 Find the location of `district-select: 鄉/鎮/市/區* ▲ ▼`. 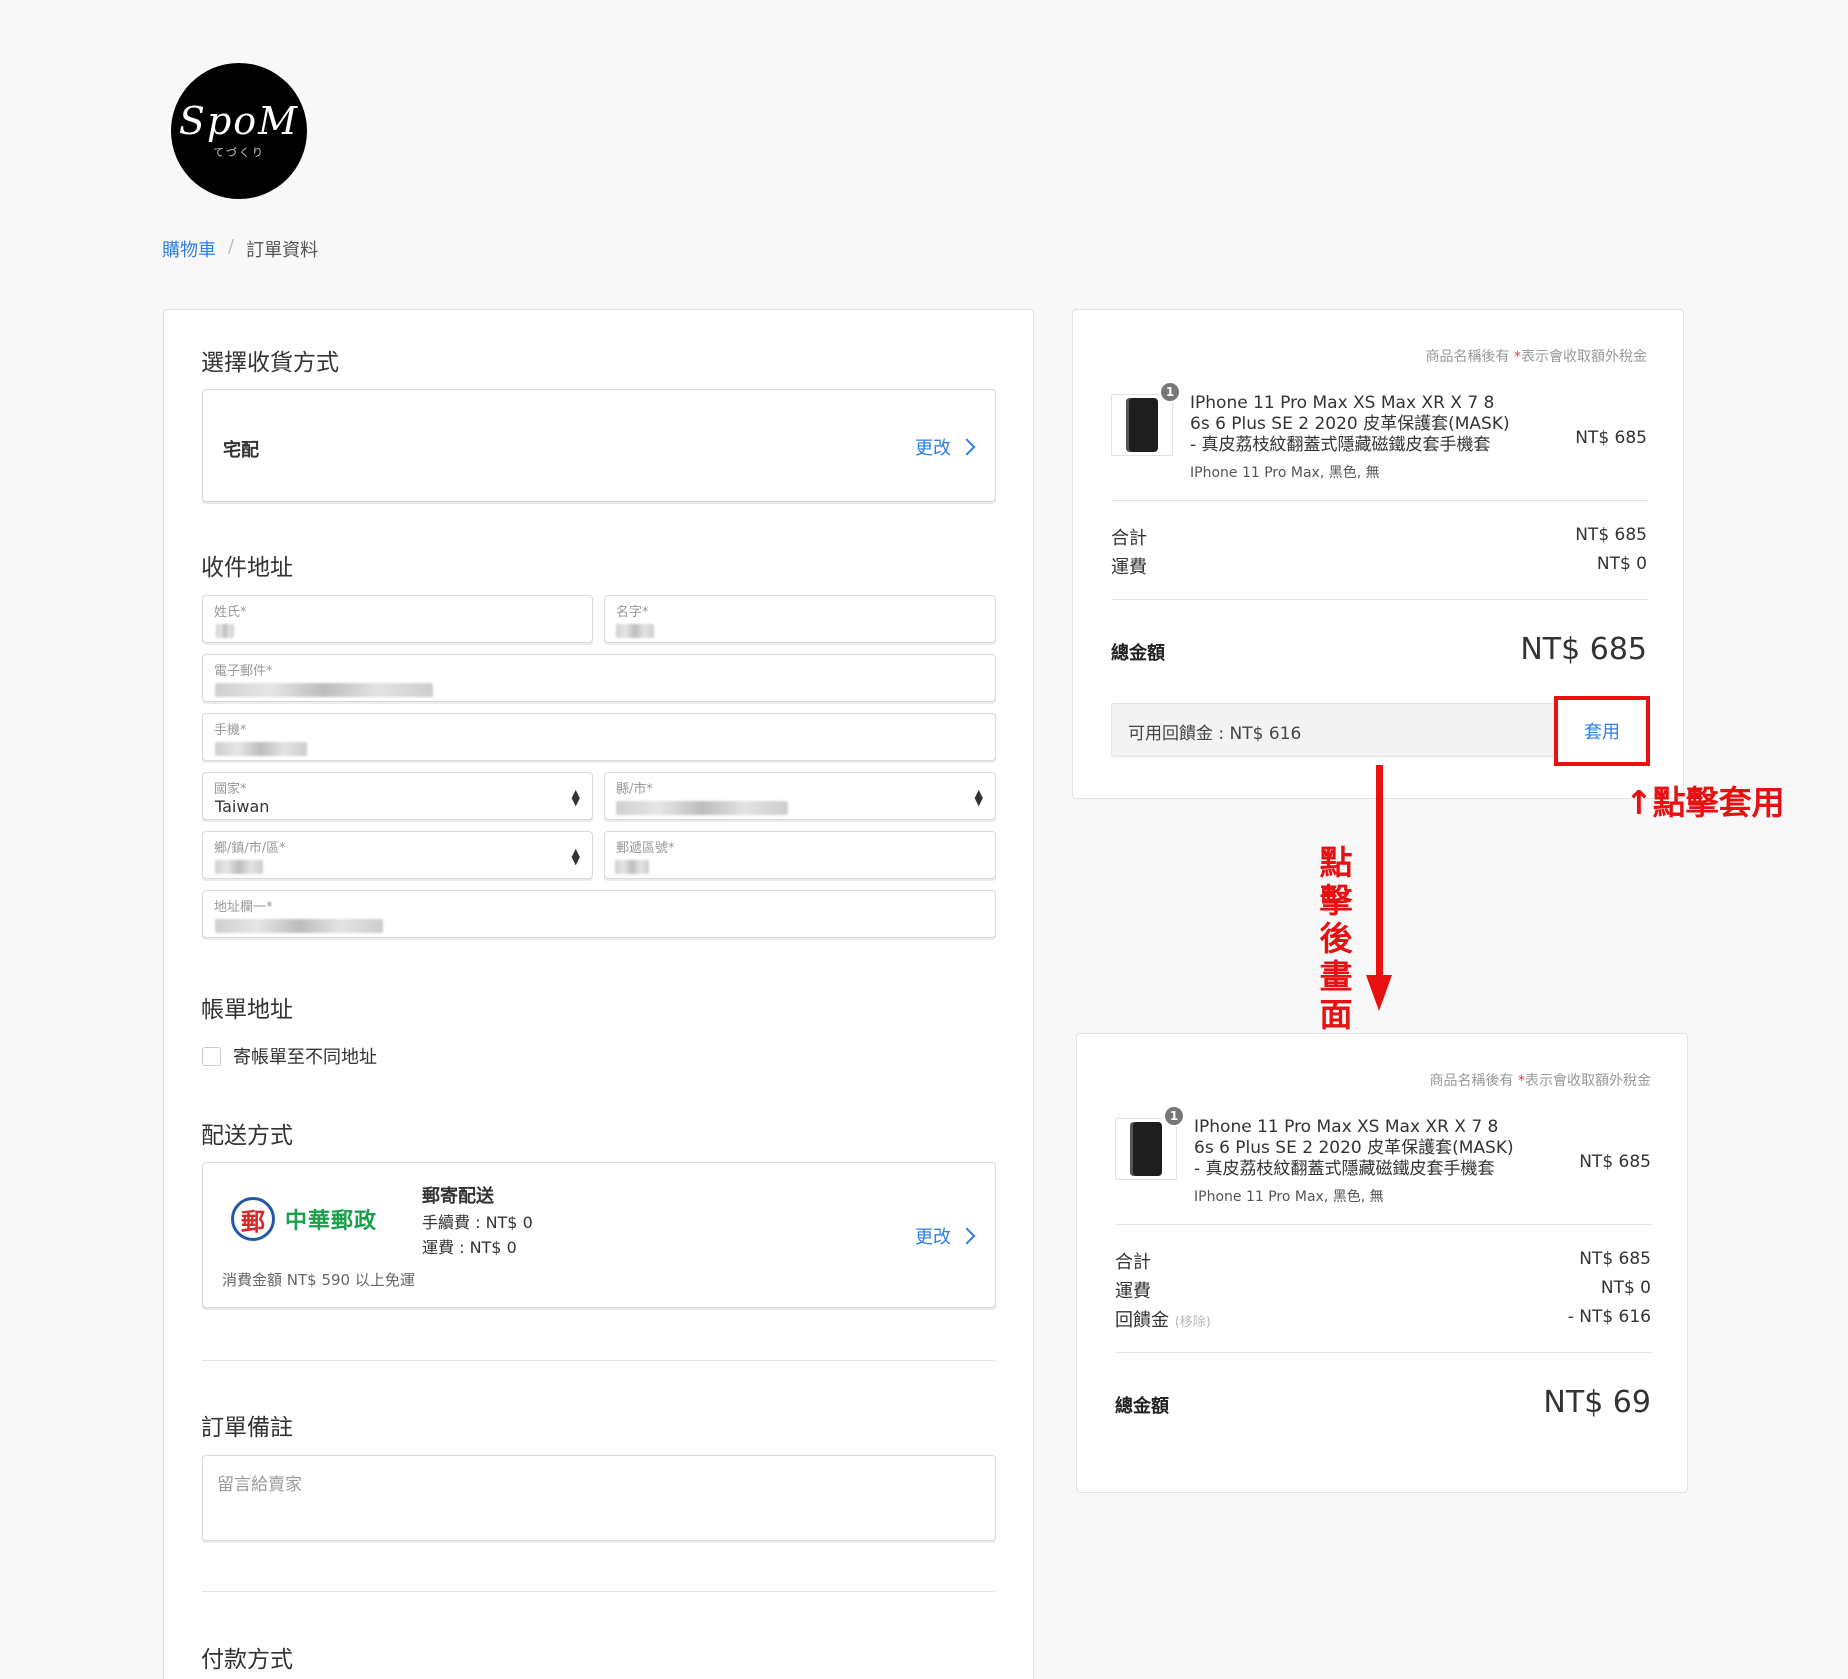

district-select: 鄉/鎮/市/區* ▲ ▼ is located at coordinates (397, 855).